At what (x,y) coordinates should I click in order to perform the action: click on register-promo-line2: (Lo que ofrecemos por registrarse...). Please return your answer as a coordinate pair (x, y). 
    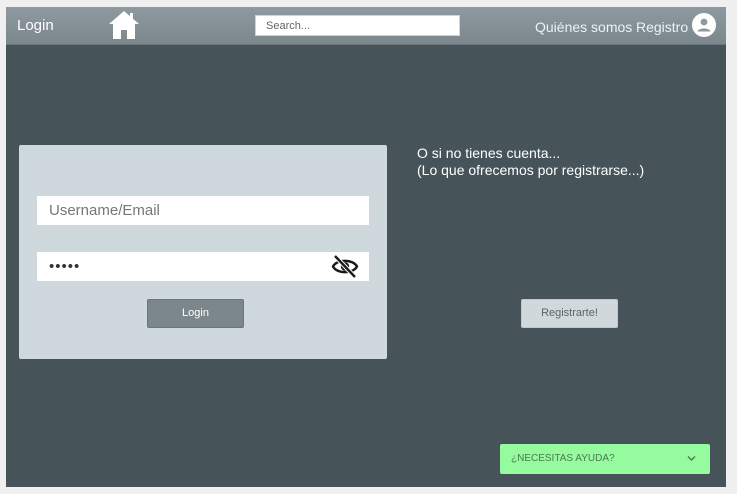
    Looking at the image, I should click on (531, 170).